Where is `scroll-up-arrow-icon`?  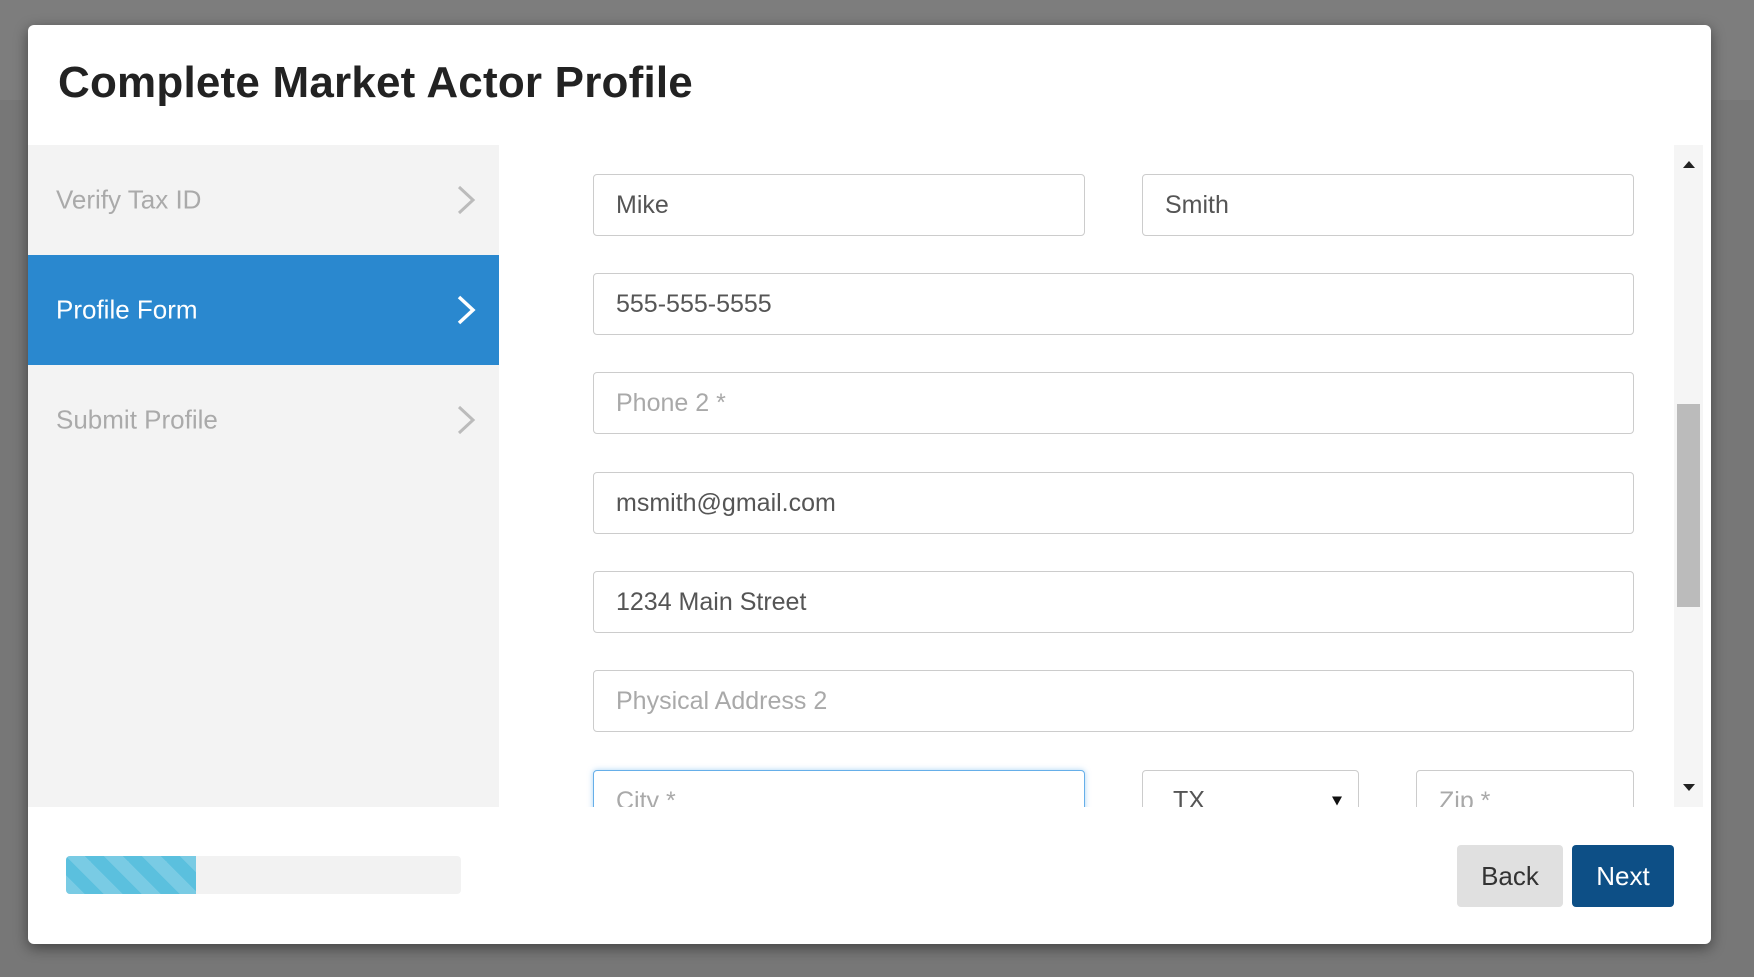
scroll-up-arrow-icon is located at coordinates (1689, 164).